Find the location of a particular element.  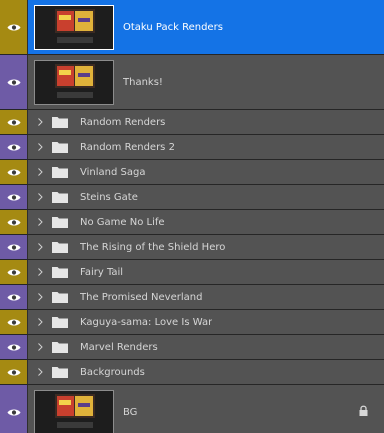

layer-name: Random Renders 2 is located at coordinates (127, 147).